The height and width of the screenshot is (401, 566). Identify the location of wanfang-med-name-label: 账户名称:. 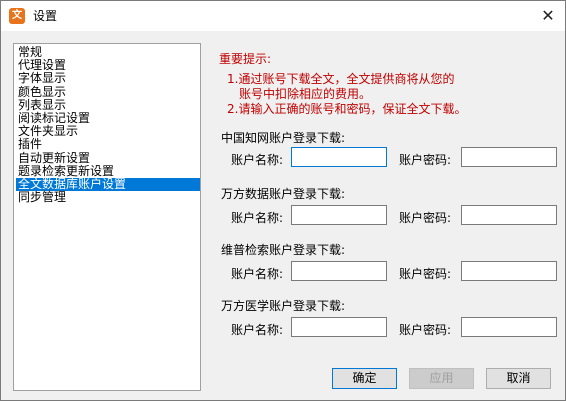
(257, 330).